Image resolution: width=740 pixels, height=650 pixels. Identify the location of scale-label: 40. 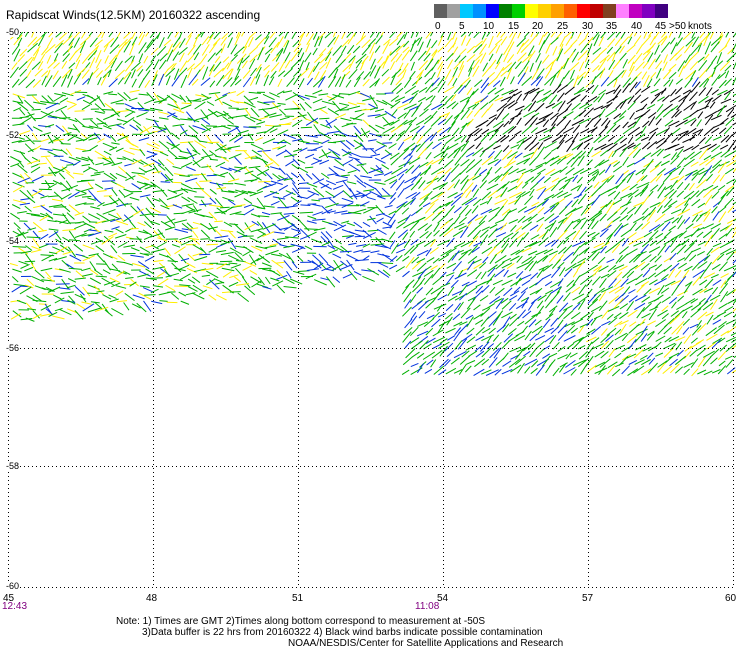
(637, 26).